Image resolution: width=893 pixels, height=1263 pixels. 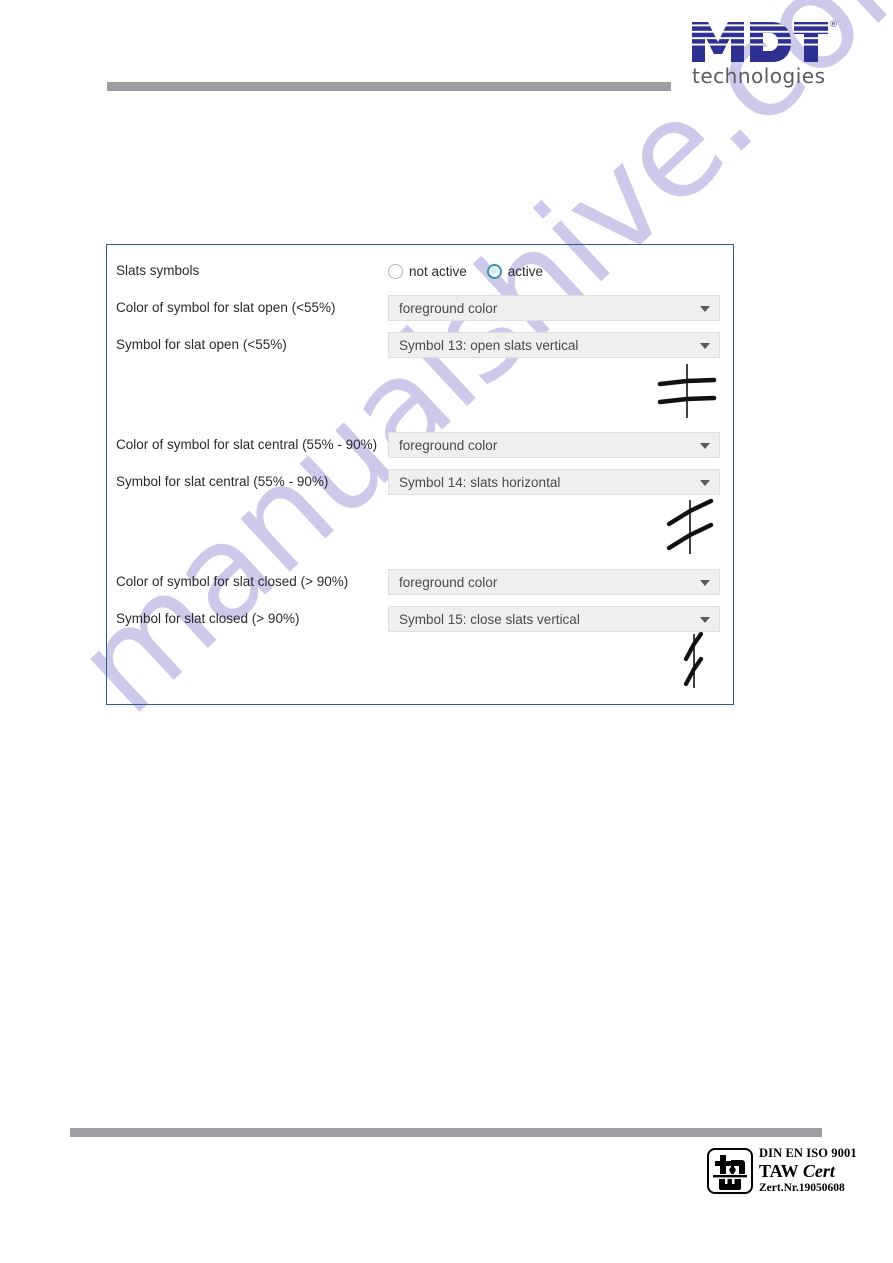 I want to click on color-slat-open-label: Color of symbol for slat open (<55%), so click(x=226, y=307).